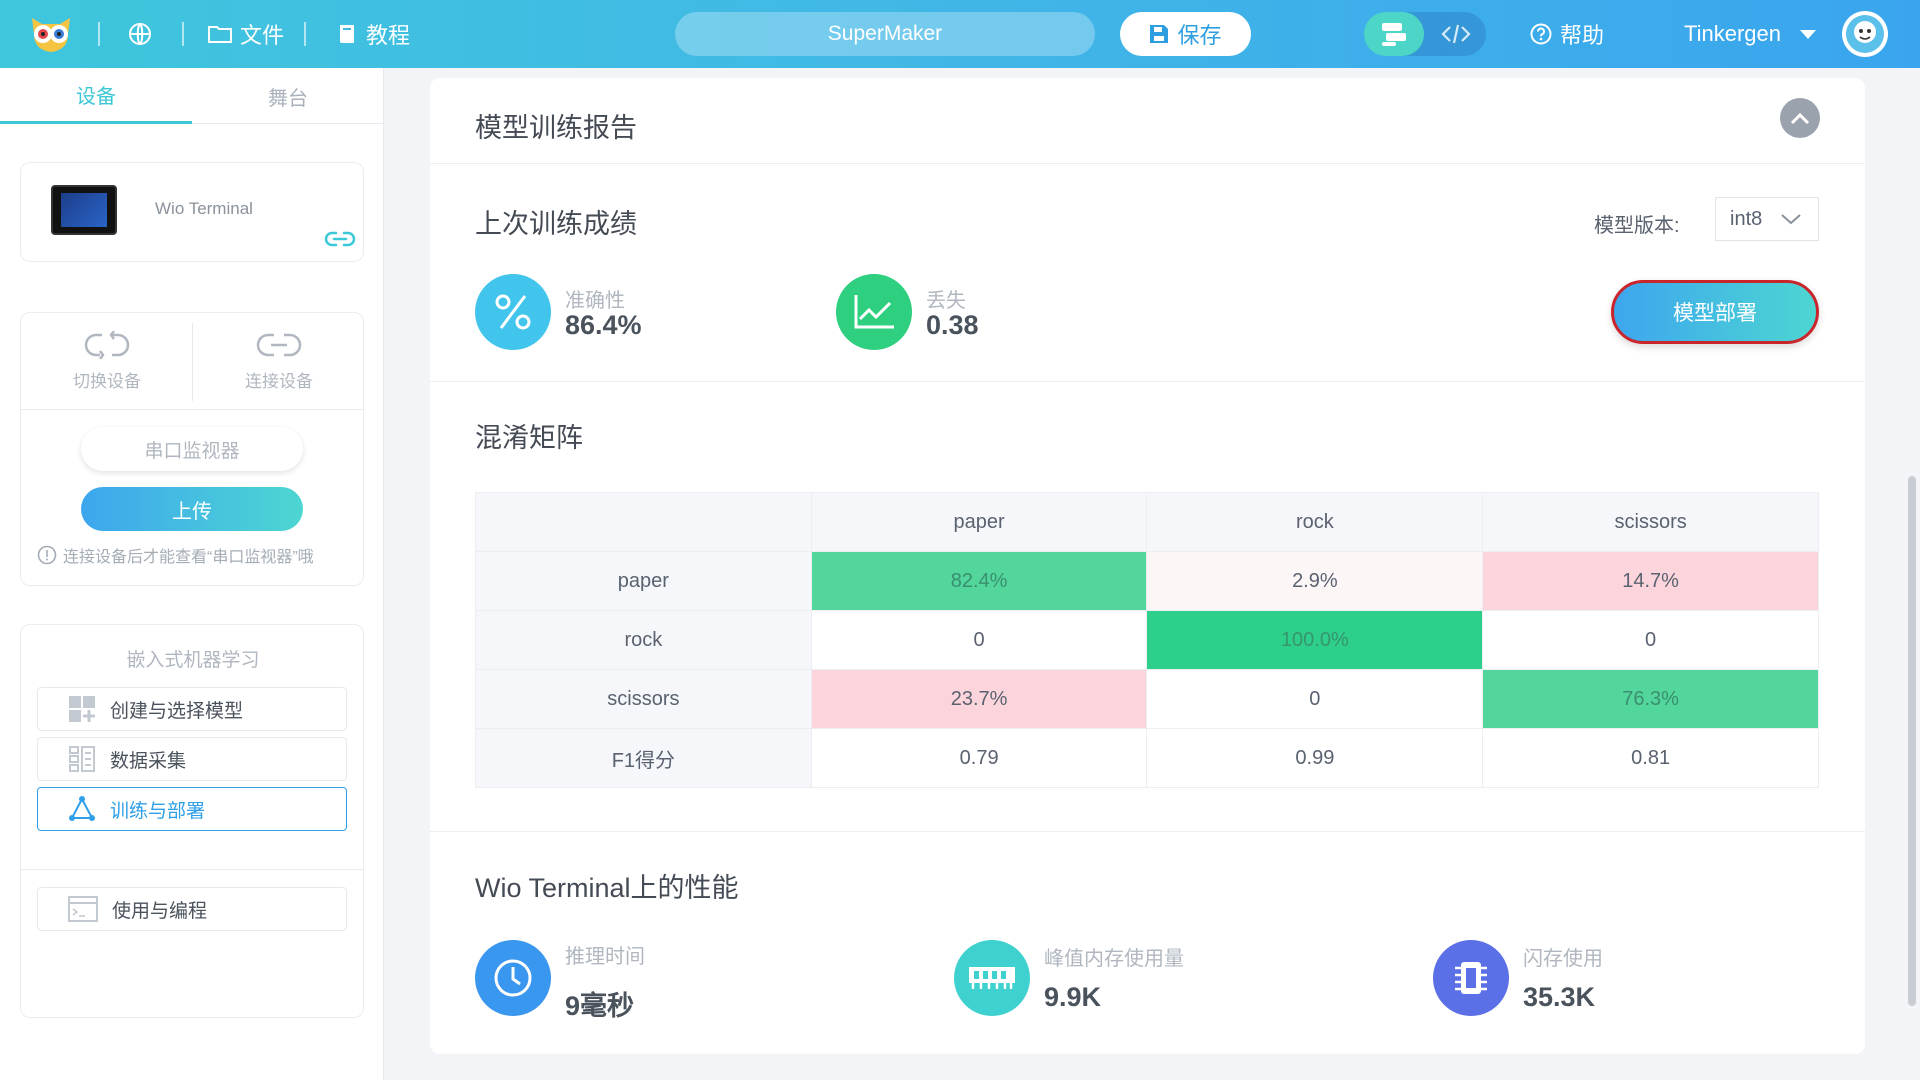 This screenshot has height=1080, width=1920. Describe the element at coordinates (1114, 959) in the screenshot. I see `peak-memory-label: 峰值内存使用量` at that location.